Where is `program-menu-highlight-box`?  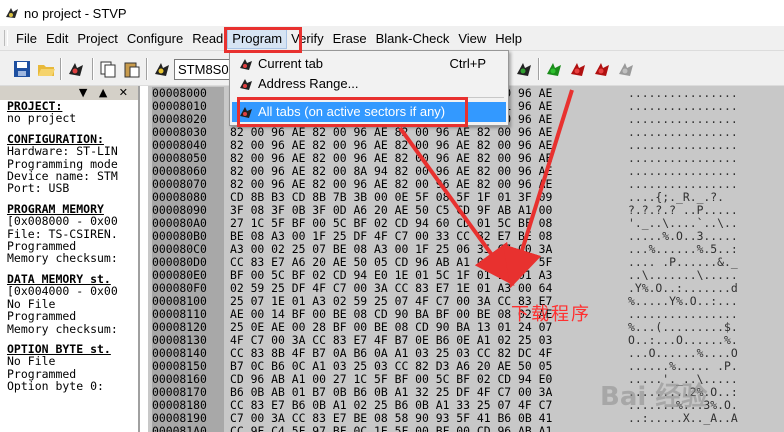
program-menu-highlight-box is located at coordinates (263, 40).